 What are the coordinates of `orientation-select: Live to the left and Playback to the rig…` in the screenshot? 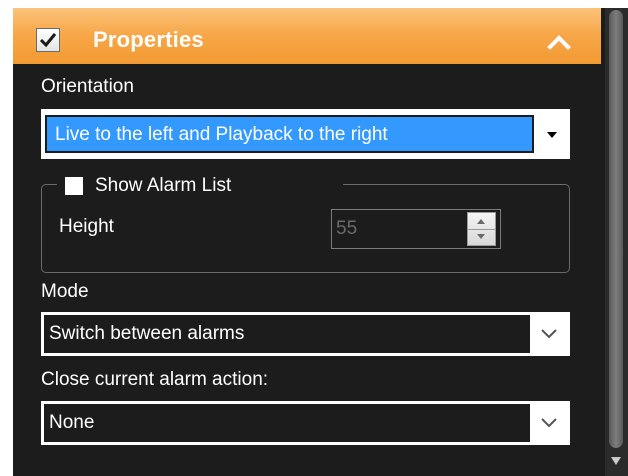 It's located at (305, 134).